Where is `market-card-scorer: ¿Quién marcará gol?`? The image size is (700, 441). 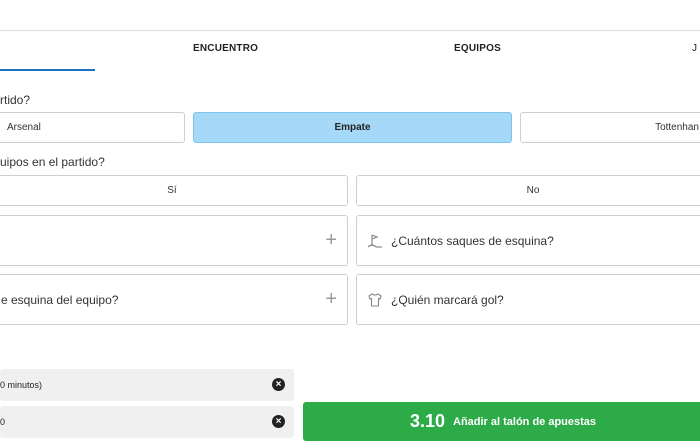
market-card-scorer: ¿Quién marcará gol? is located at coordinates (528, 299).